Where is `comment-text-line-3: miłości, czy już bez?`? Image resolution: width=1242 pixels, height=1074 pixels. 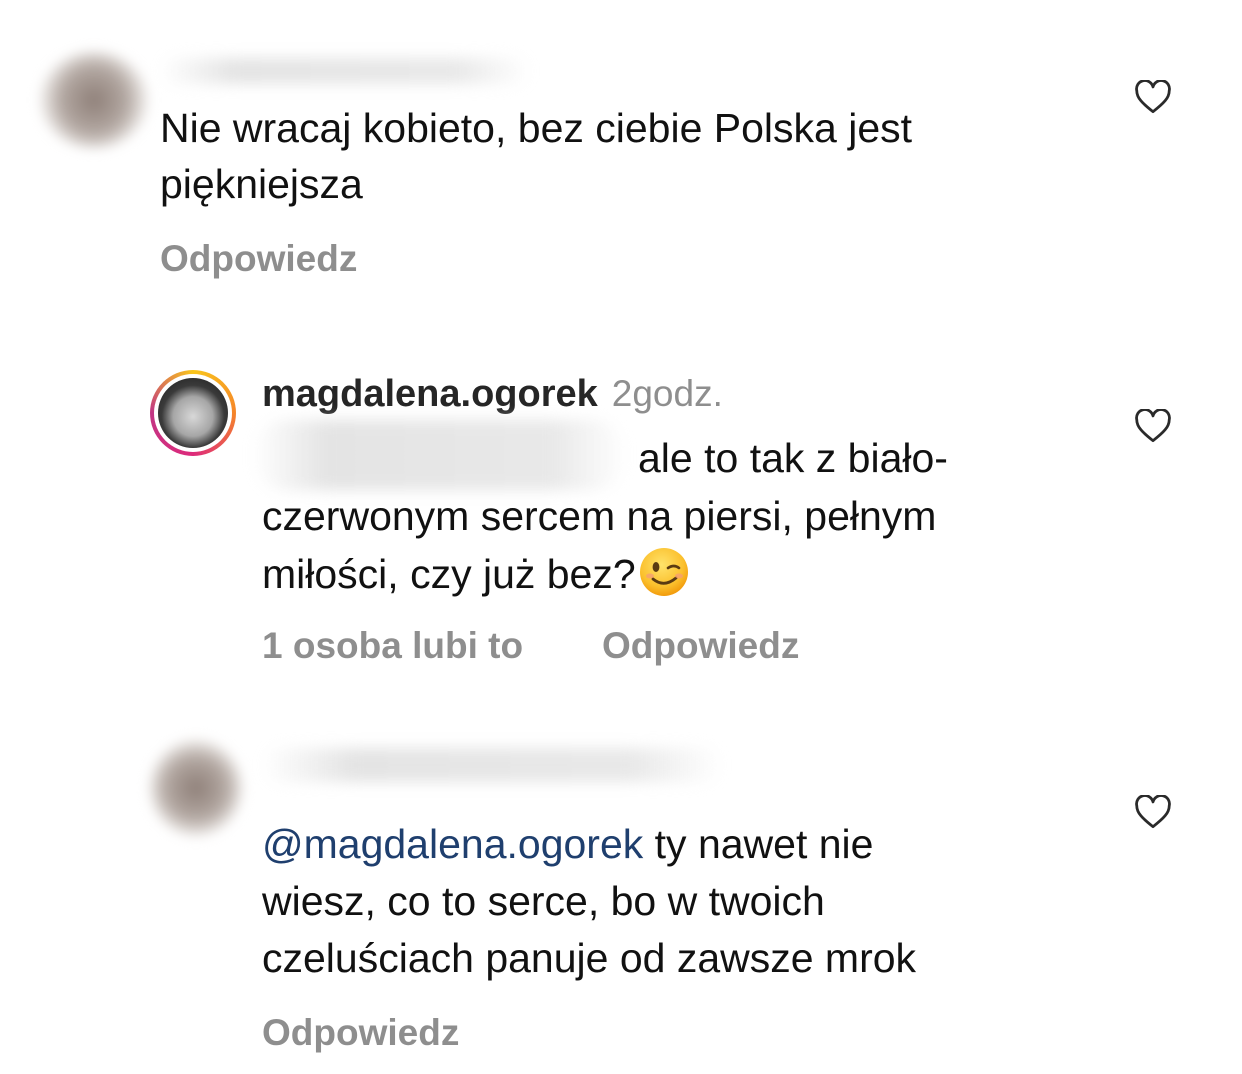
comment-text-line-3: miłości, czy już bez? is located at coordinates (476, 579).